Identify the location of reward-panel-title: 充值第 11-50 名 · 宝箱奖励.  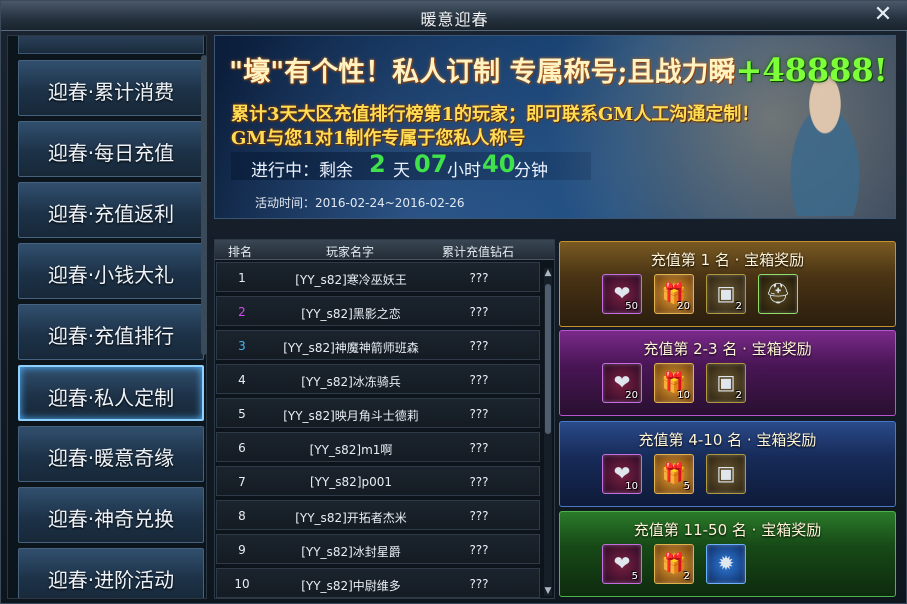
(727, 530).